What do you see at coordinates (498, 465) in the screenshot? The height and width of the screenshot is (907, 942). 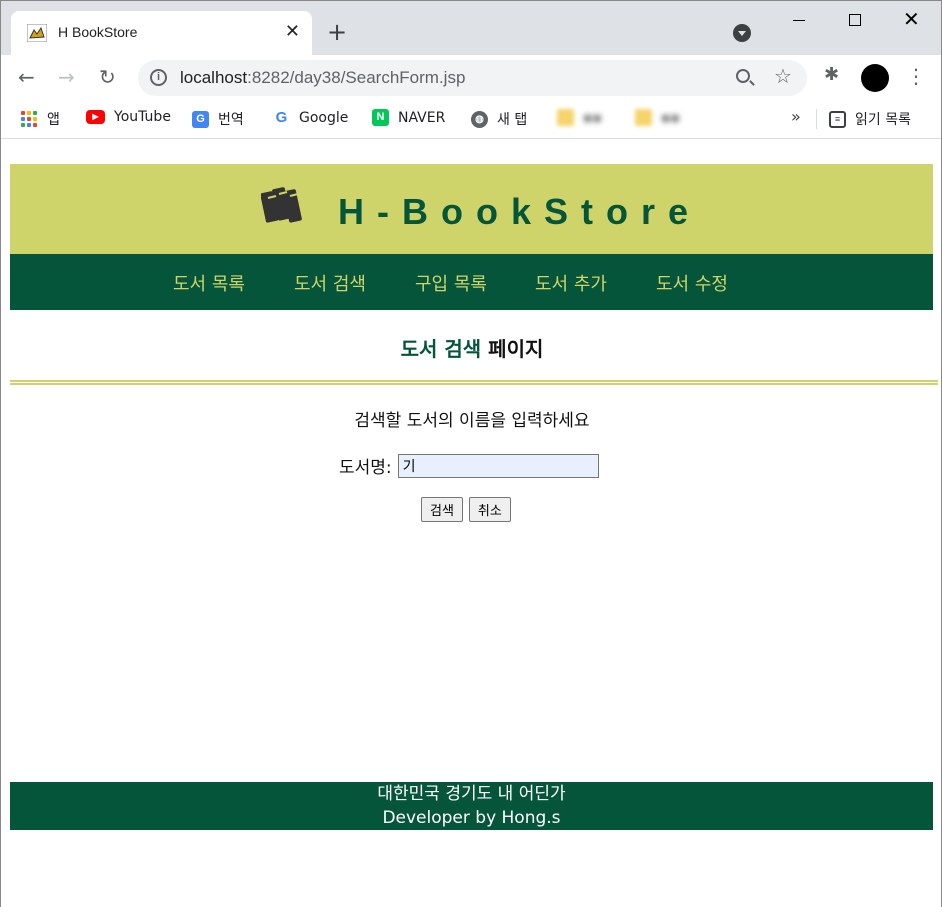 I see `book-name-input` at bounding box center [498, 465].